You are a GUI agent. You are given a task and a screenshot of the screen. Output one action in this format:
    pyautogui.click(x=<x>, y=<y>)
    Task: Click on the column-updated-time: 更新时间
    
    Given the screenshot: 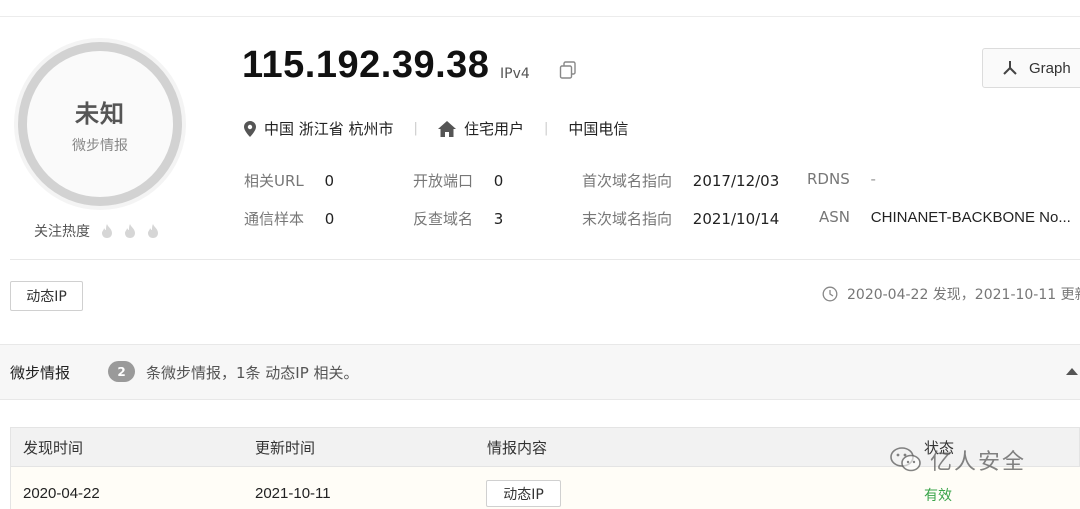 What is the action you would take?
    pyautogui.click(x=285, y=447)
    